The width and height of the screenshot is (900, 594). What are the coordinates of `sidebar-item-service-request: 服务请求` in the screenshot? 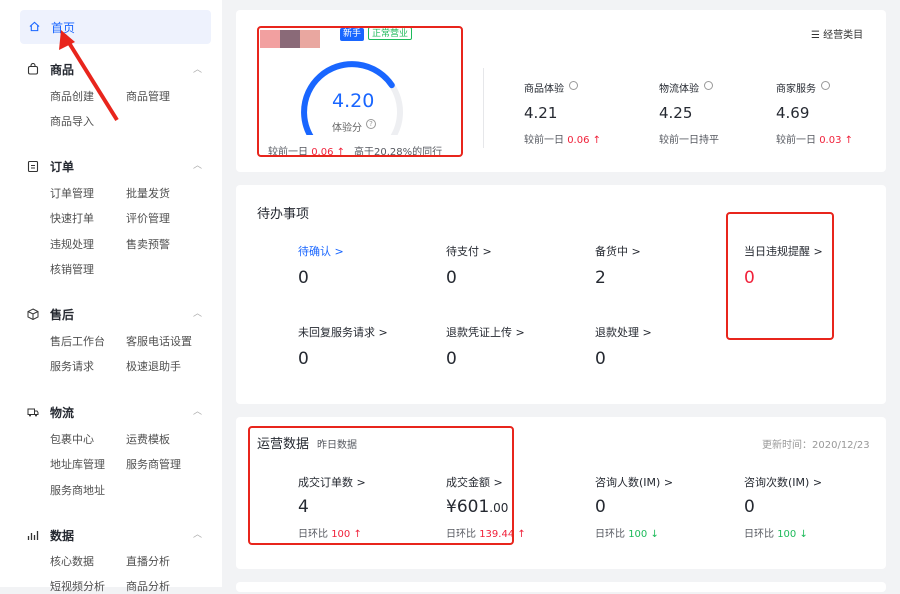 It's located at (72, 366).